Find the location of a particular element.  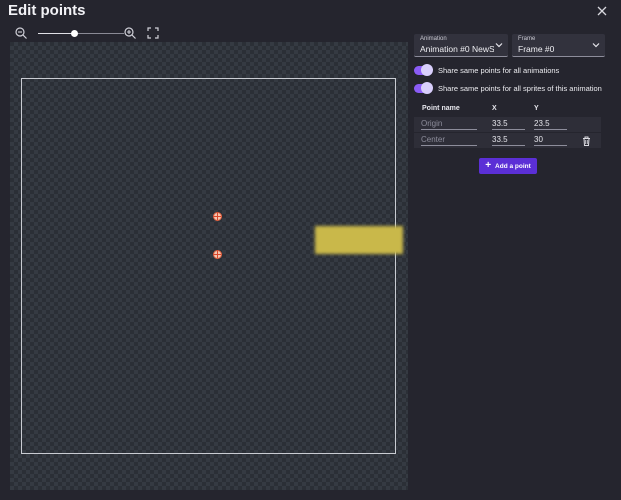

point-name-input: Center is located at coordinates (449, 140).